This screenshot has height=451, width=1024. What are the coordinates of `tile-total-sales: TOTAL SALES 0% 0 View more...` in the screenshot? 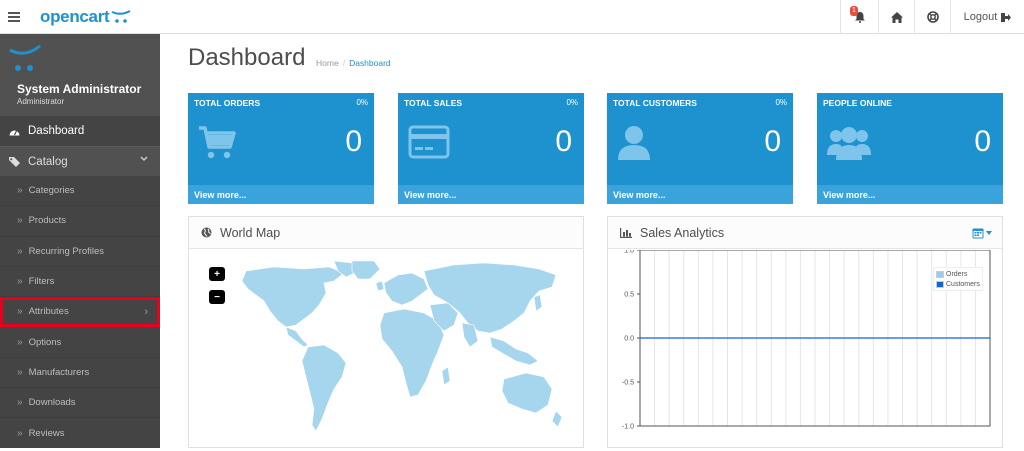 It's located at (491, 148).